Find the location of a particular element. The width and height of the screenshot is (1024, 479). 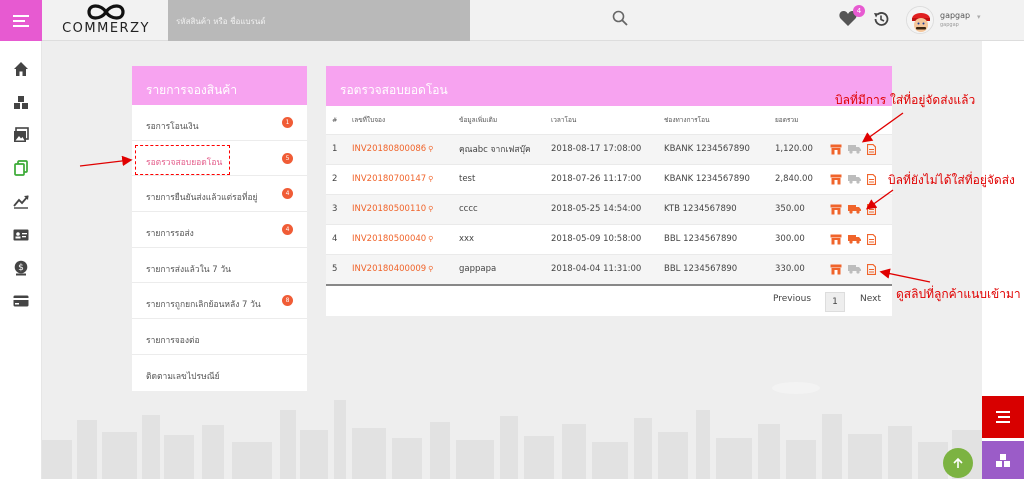

arrow-to-active-menu is located at coordinates (106, 161).